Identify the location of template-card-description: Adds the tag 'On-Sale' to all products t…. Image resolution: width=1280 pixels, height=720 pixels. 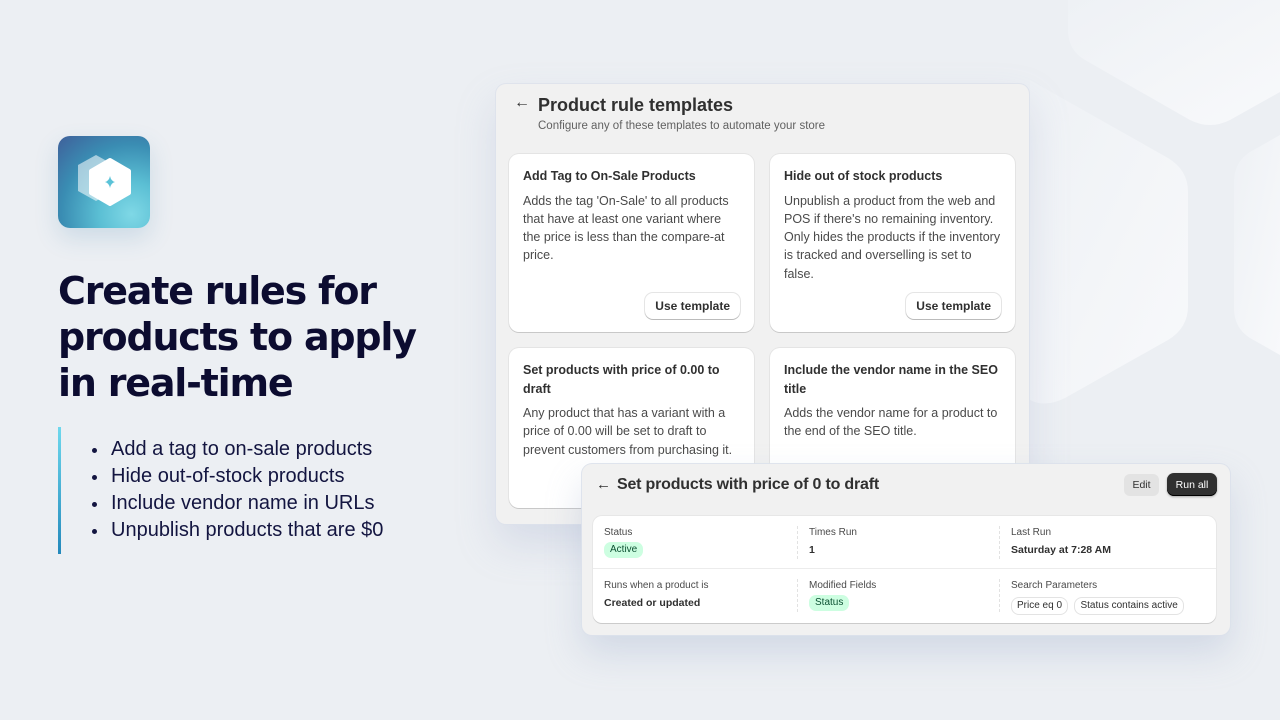
(626, 228).